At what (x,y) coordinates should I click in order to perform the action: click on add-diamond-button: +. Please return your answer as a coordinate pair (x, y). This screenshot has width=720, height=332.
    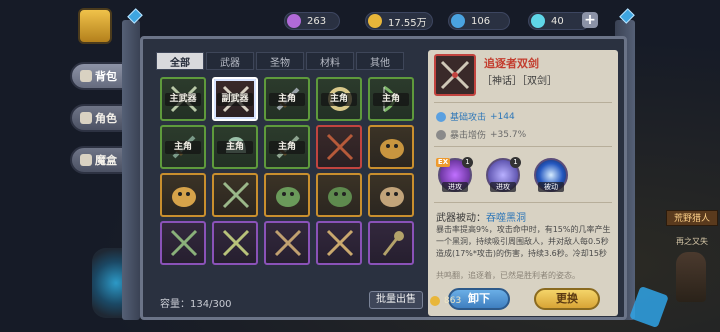
    Looking at the image, I should click on (590, 20).